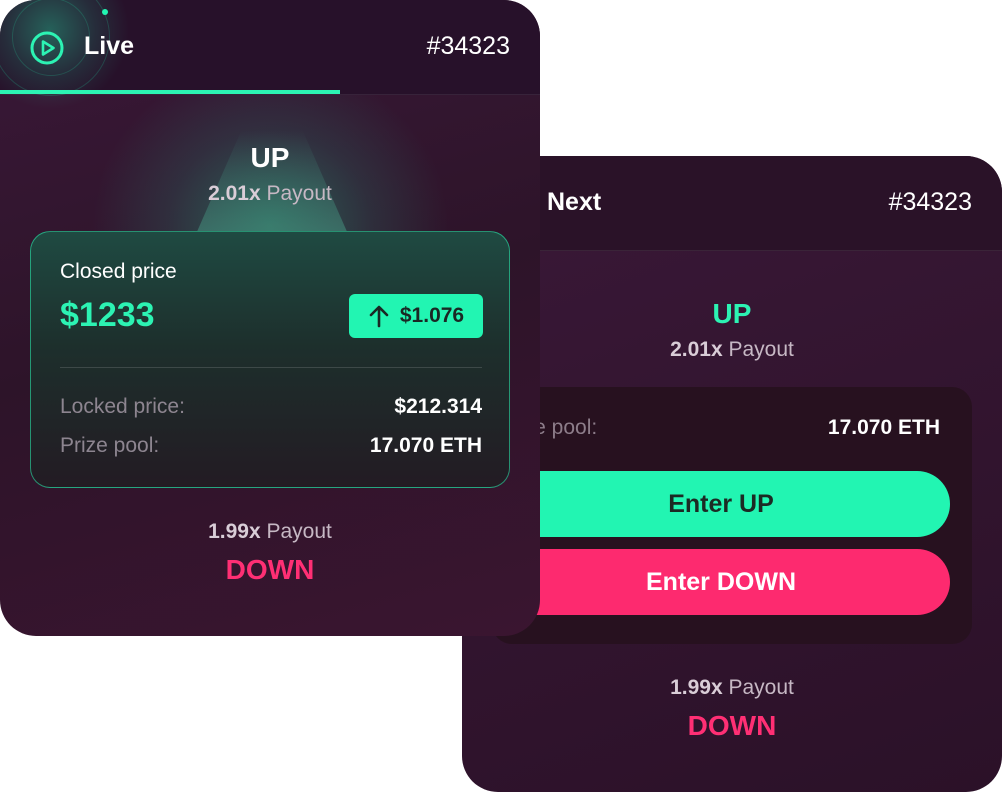 The width and height of the screenshot is (1002, 792). I want to click on next-card-header: Next #34323, so click(732, 203).